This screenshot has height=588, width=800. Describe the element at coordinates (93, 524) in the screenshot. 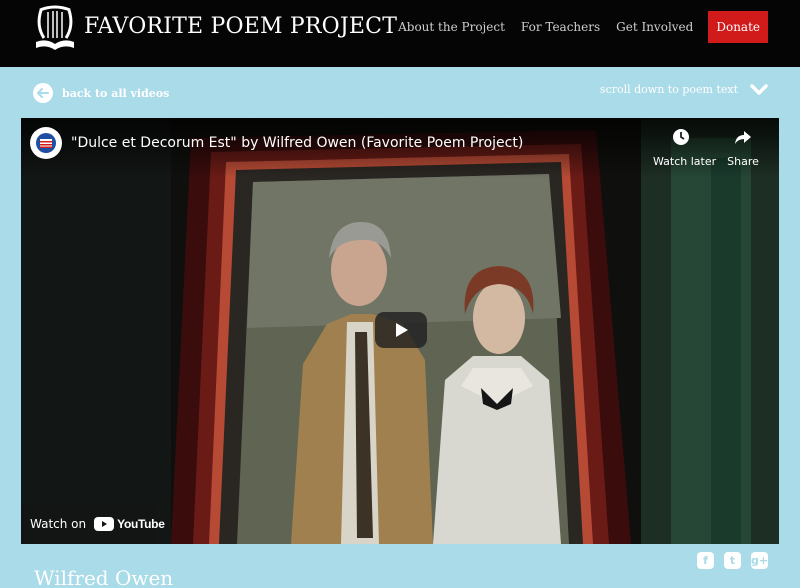

I see `watch-on-youtube-button: Watch on YouTube` at that location.